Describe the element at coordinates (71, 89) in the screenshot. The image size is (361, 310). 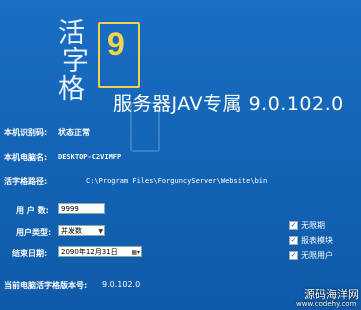
I see `logo-char-3: 格` at that location.